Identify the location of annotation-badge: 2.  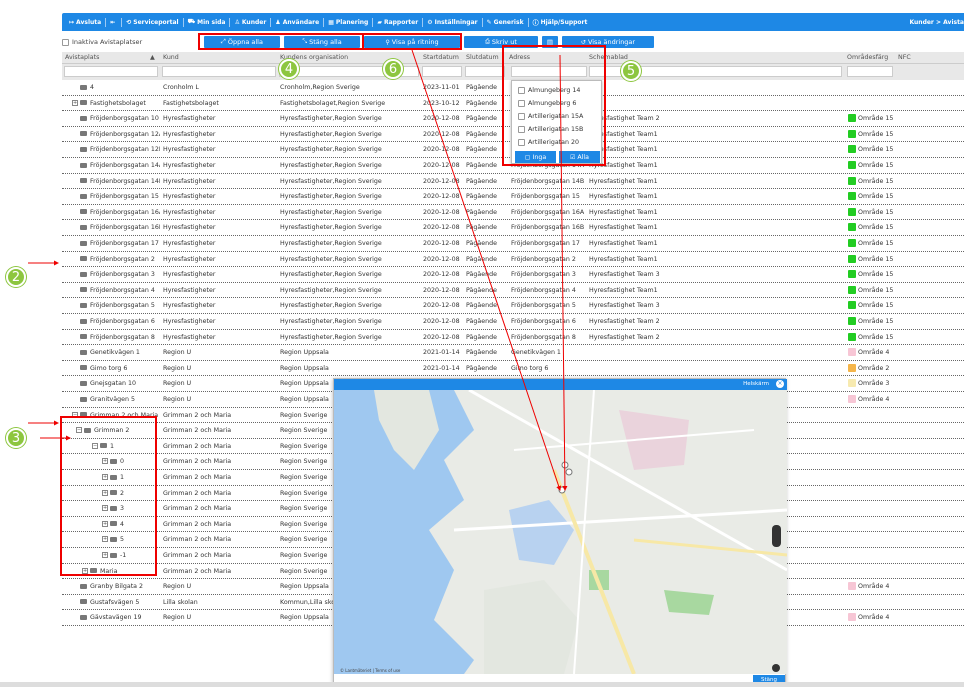
(16, 277).